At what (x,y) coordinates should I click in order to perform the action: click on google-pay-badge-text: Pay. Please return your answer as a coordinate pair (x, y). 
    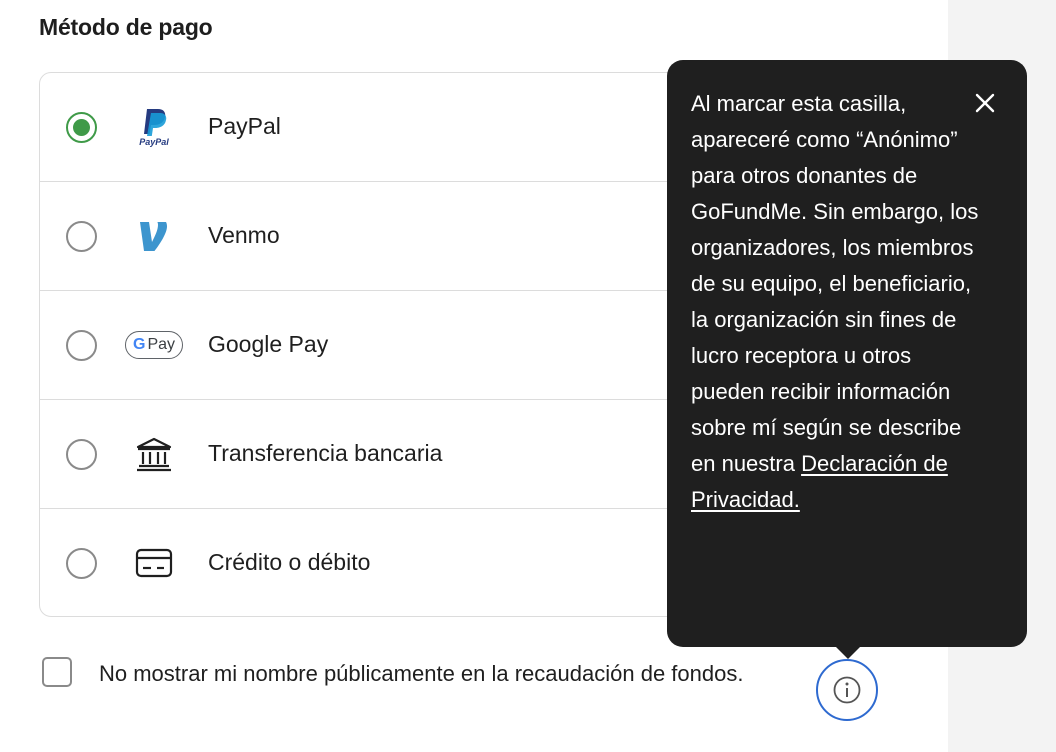
    Looking at the image, I should click on (161, 344).